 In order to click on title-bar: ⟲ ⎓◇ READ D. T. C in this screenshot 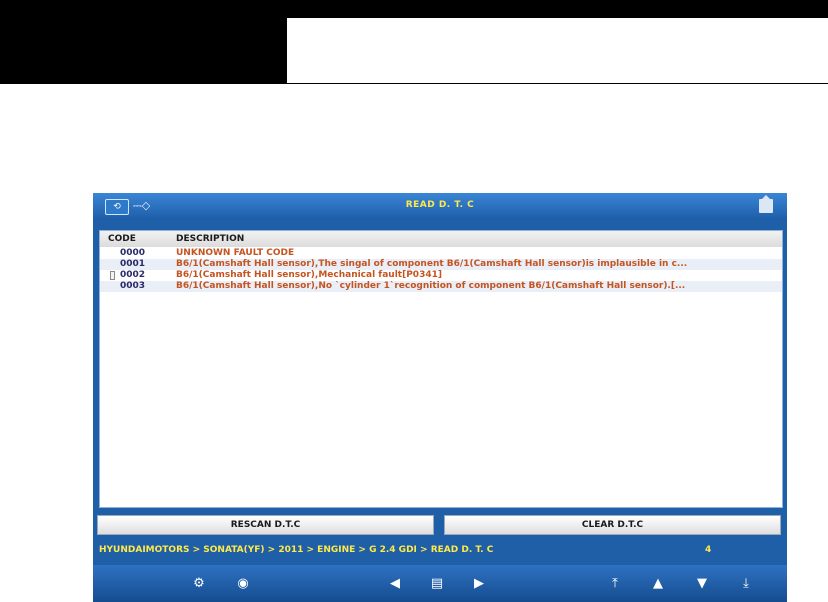, I will do `click(440, 206)`.